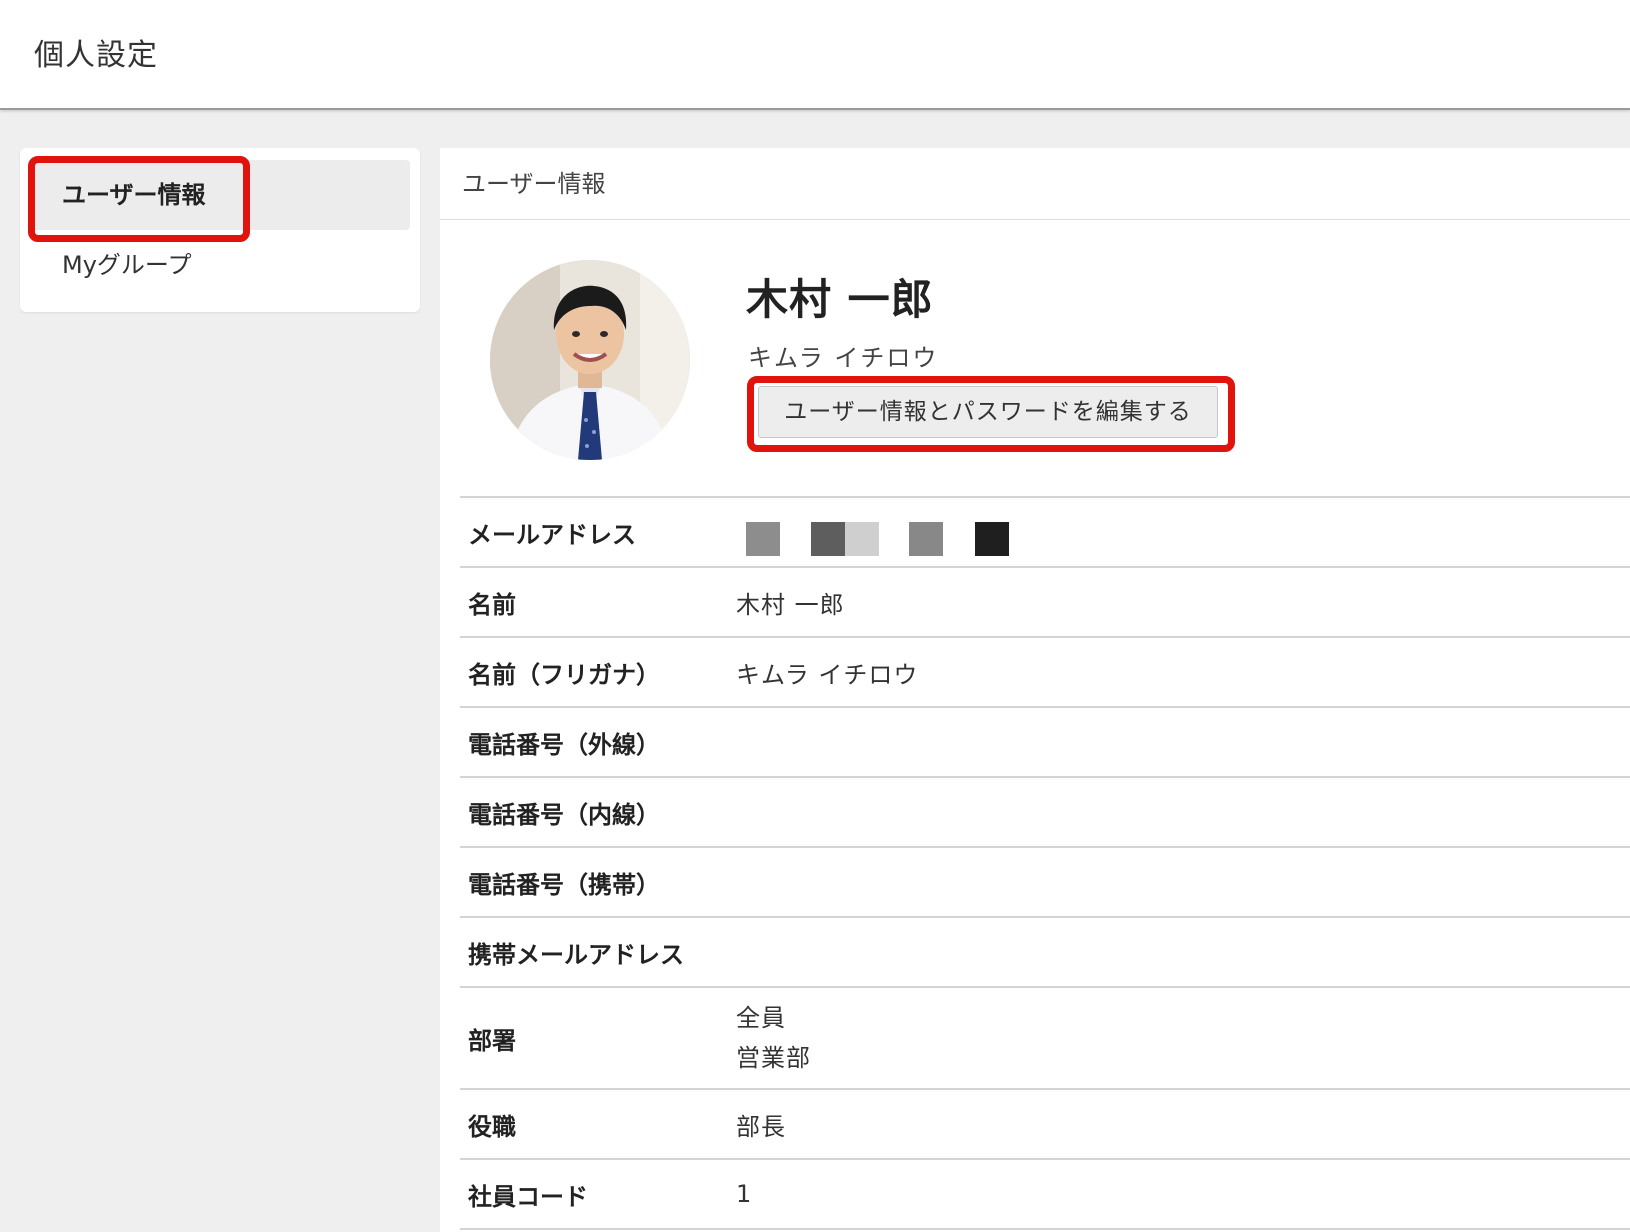 Image resolution: width=1630 pixels, height=1232 pixels. Describe the element at coordinates (1045, 883) in the screenshot. I see `table-row-phone-mobile: 電話番号（携帯）` at that location.